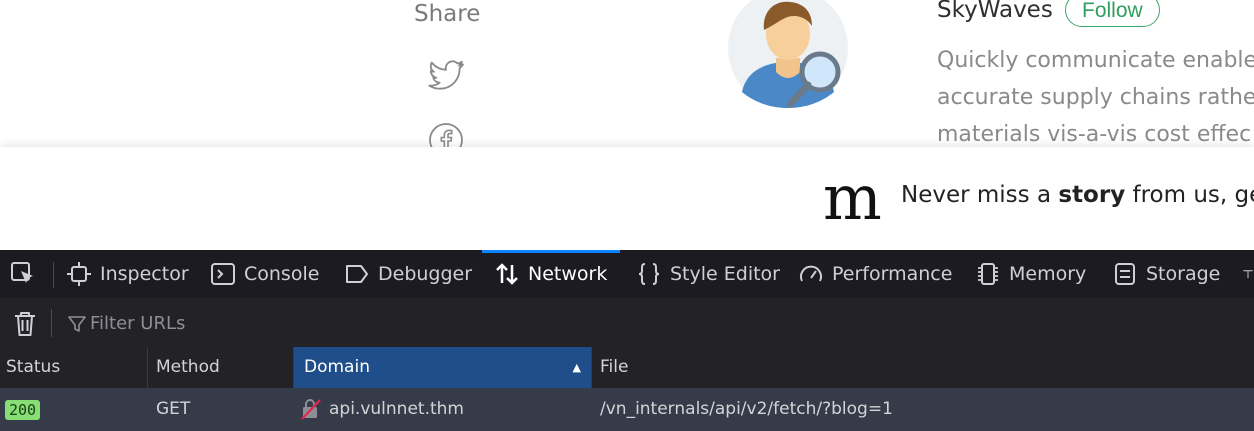 This screenshot has height=431, width=1254. I want to click on tab-performance-label: Performance, so click(892, 274).